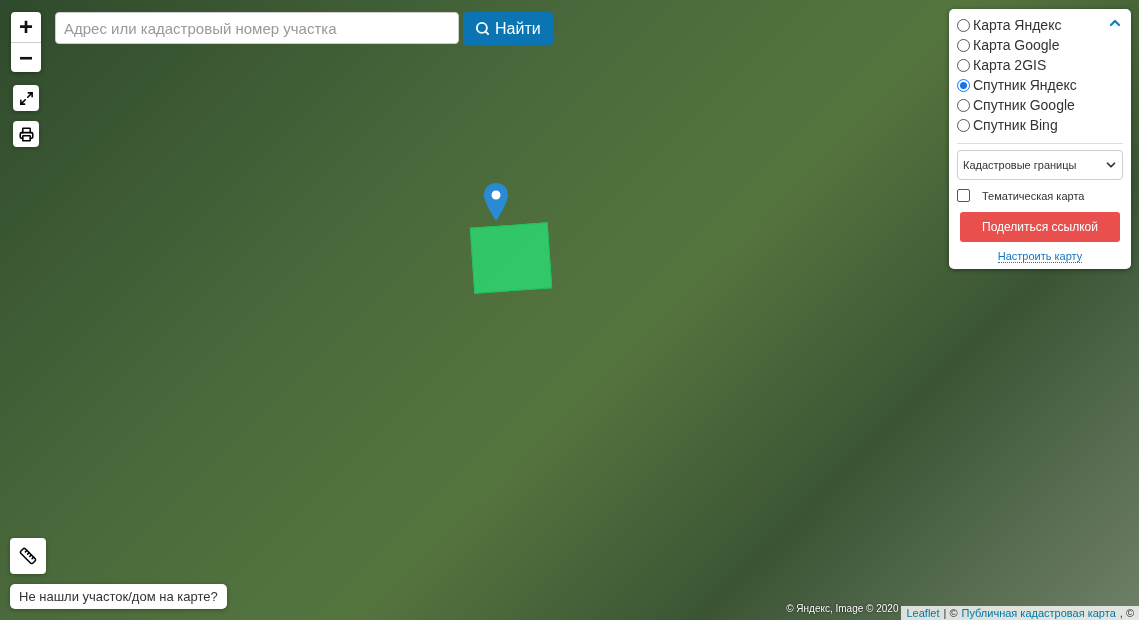 Image resolution: width=1139 pixels, height=620 pixels. What do you see at coordinates (118, 596) in the screenshot?
I see `help-button: Не нашли участок/дом на карте?` at bounding box center [118, 596].